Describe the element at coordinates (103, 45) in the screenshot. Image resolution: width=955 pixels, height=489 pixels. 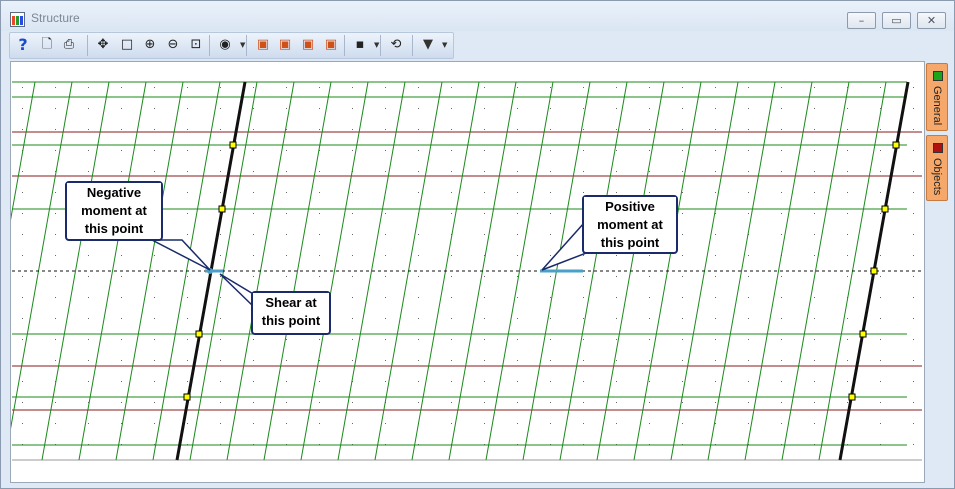
I see `pan-button: ✥` at that location.